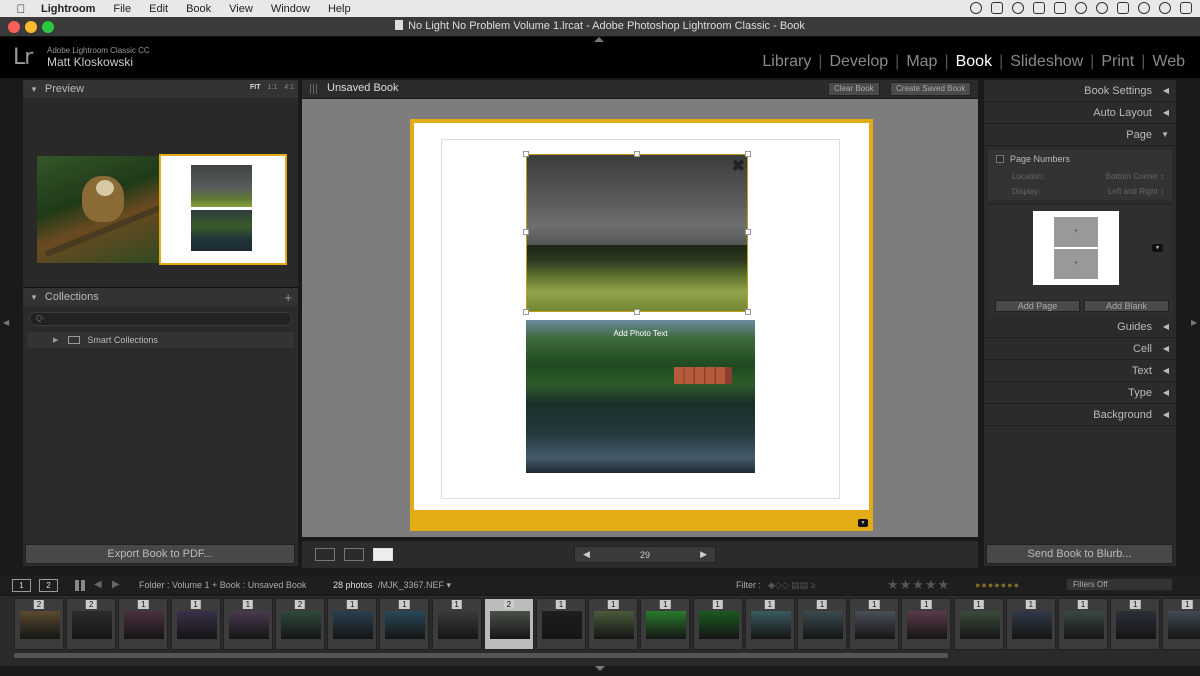 This screenshot has height=676, width=1200. Describe the element at coordinates (241, 9) in the screenshot. I see `menu-view: View` at that location.